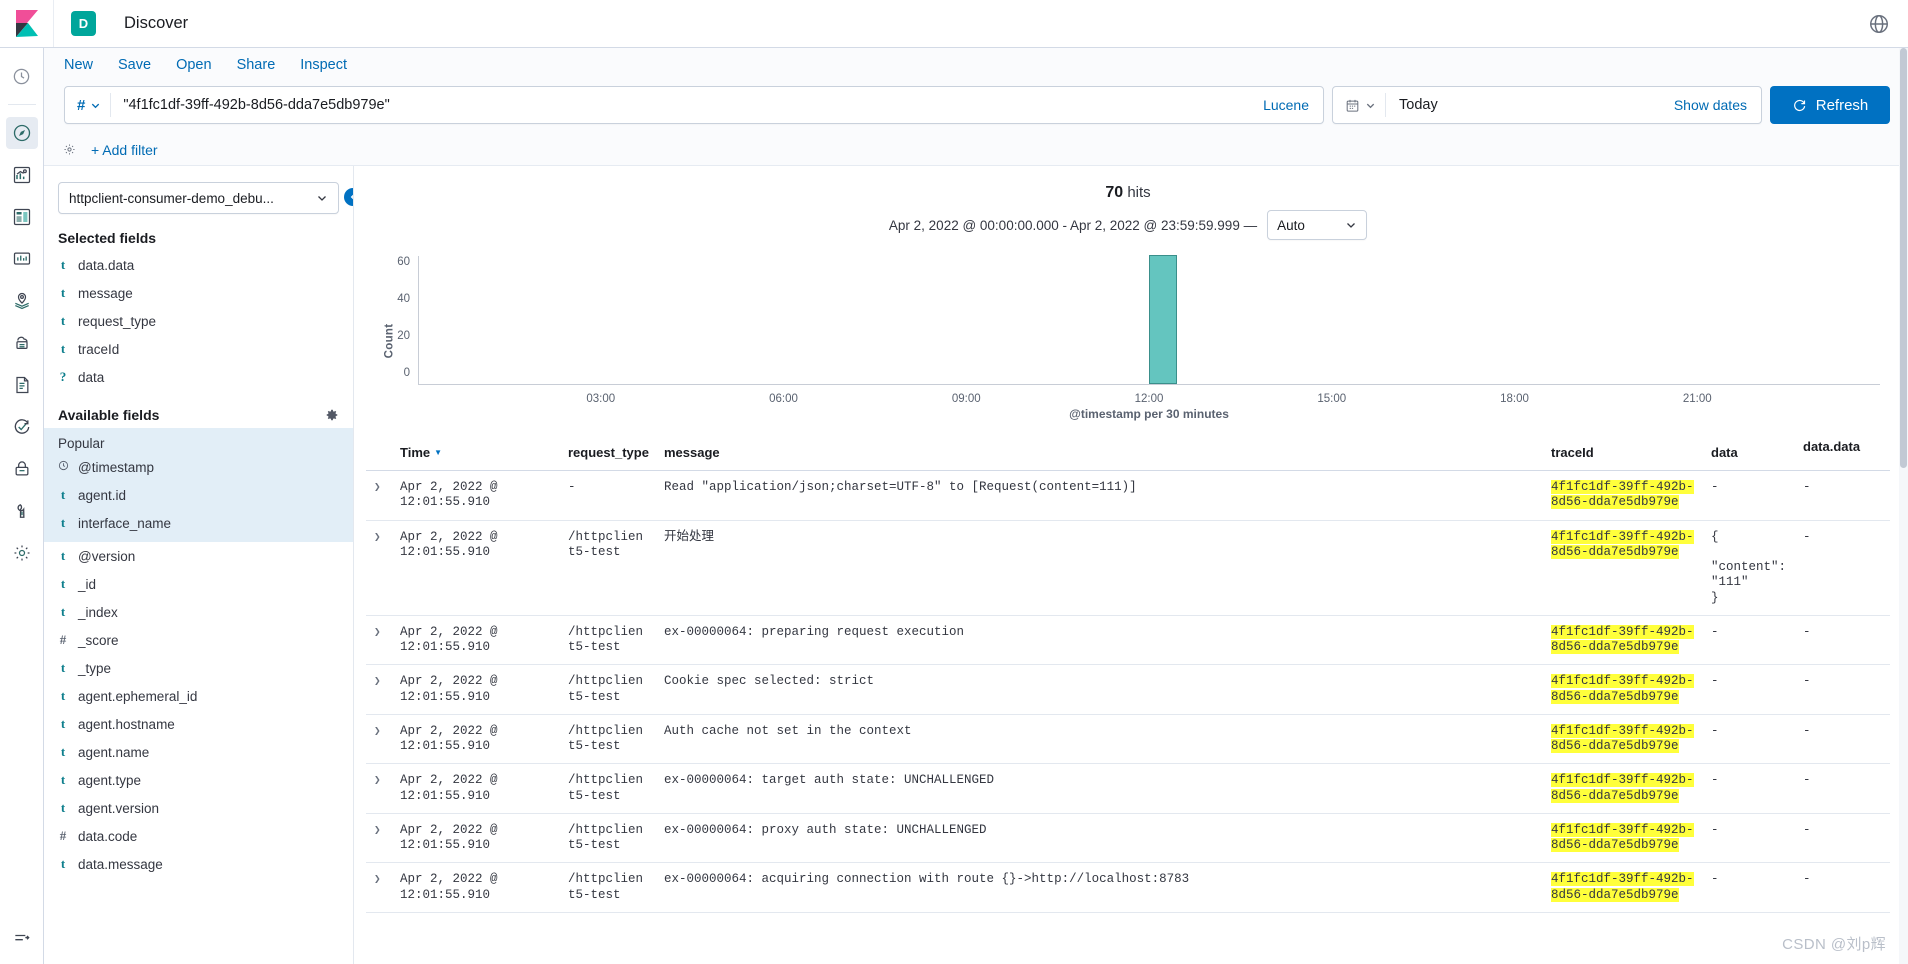  Describe the element at coordinates (966, 399) in the screenshot. I see `x-tick: 09:00` at that location.